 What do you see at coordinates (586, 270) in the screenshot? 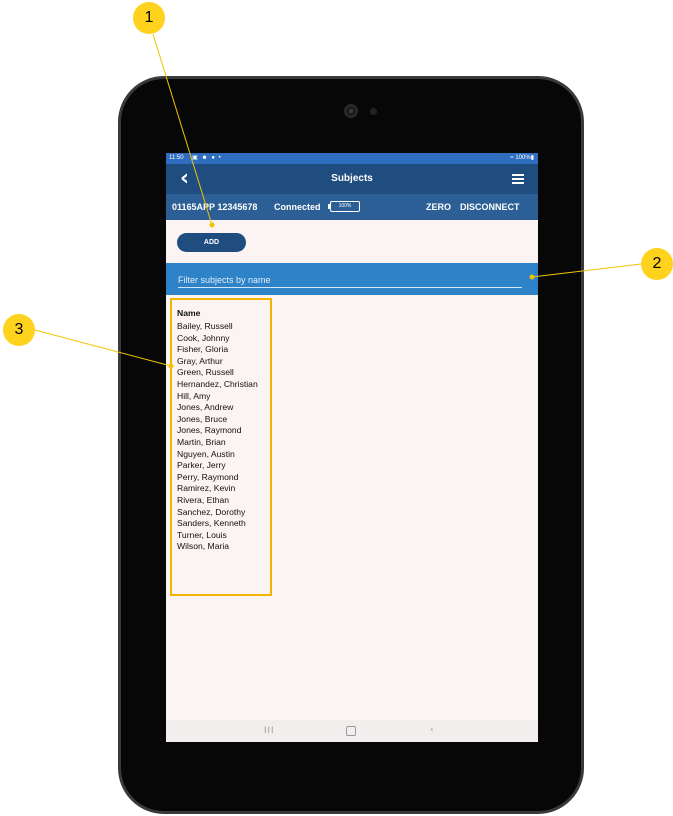
I see `callout-2-leader` at bounding box center [586, 270].